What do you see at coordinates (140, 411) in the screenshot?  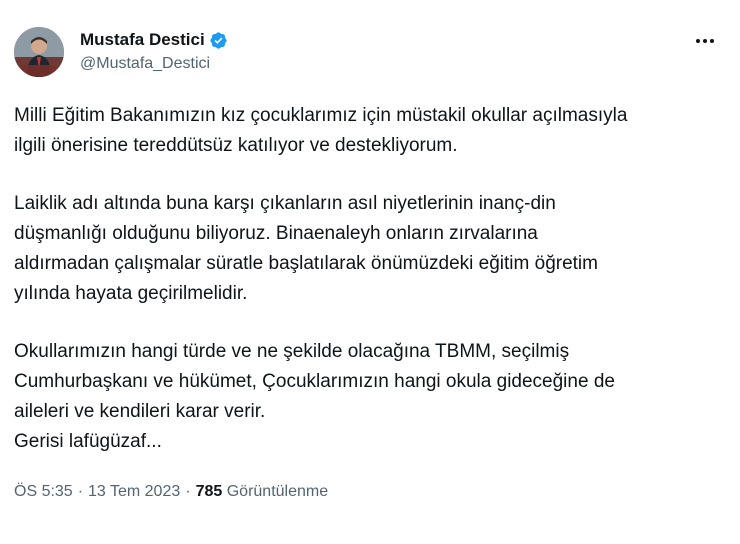 I see `tweet-line: aileleri ve kendileri karar verir.` at bounding box center [140, 411].